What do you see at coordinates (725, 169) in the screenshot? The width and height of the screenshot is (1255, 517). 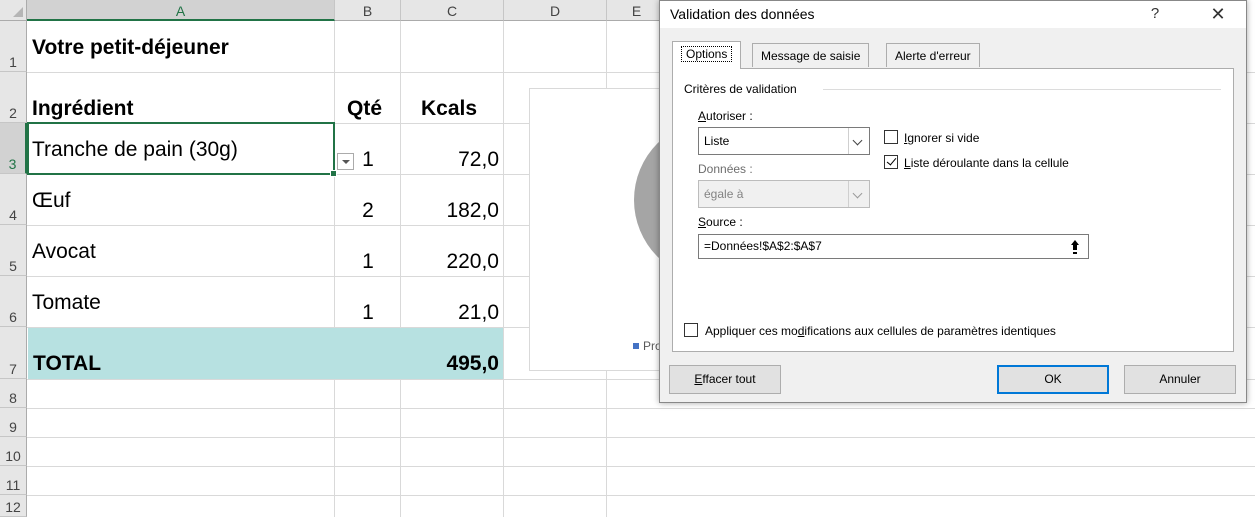 I see `data-label: Données :` at bounding box center [725, 169].